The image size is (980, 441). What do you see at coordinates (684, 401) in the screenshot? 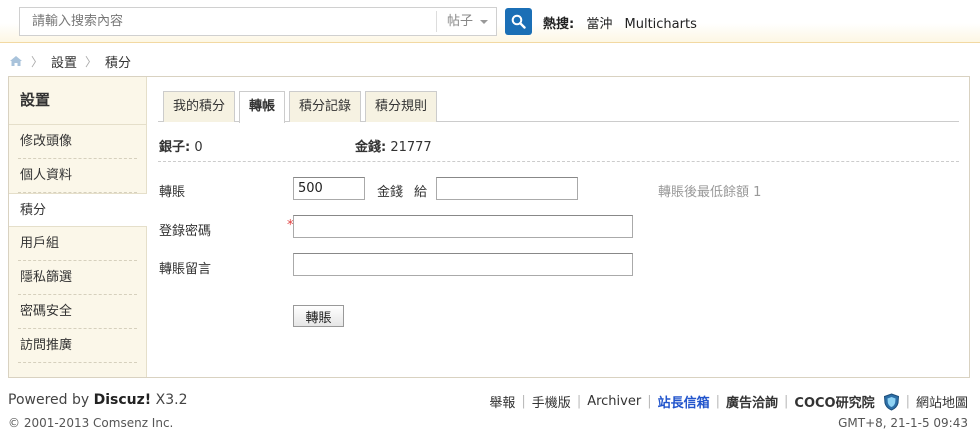
I see `footer-link-contact-admin: 站長信箱` at bounding box center [684, 401].